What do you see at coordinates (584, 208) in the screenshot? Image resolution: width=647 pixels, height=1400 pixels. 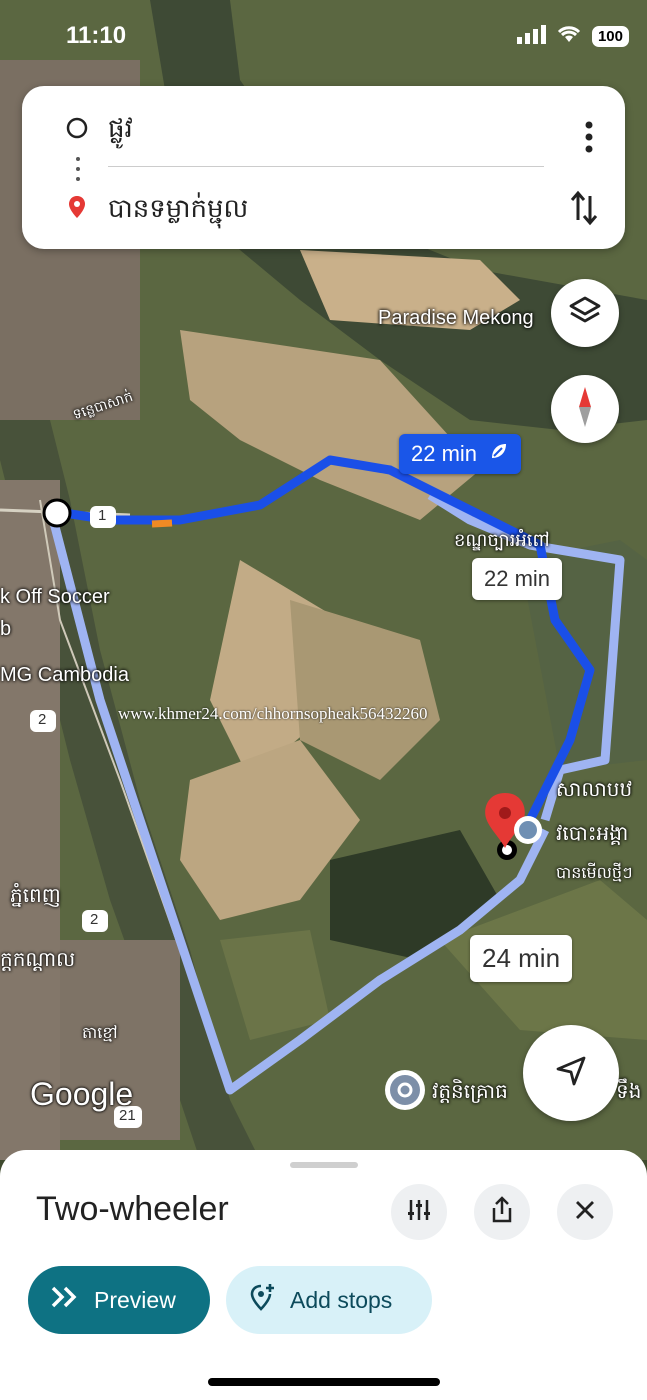 I see `swap-direction-icon` at bounding box center [584, 208].